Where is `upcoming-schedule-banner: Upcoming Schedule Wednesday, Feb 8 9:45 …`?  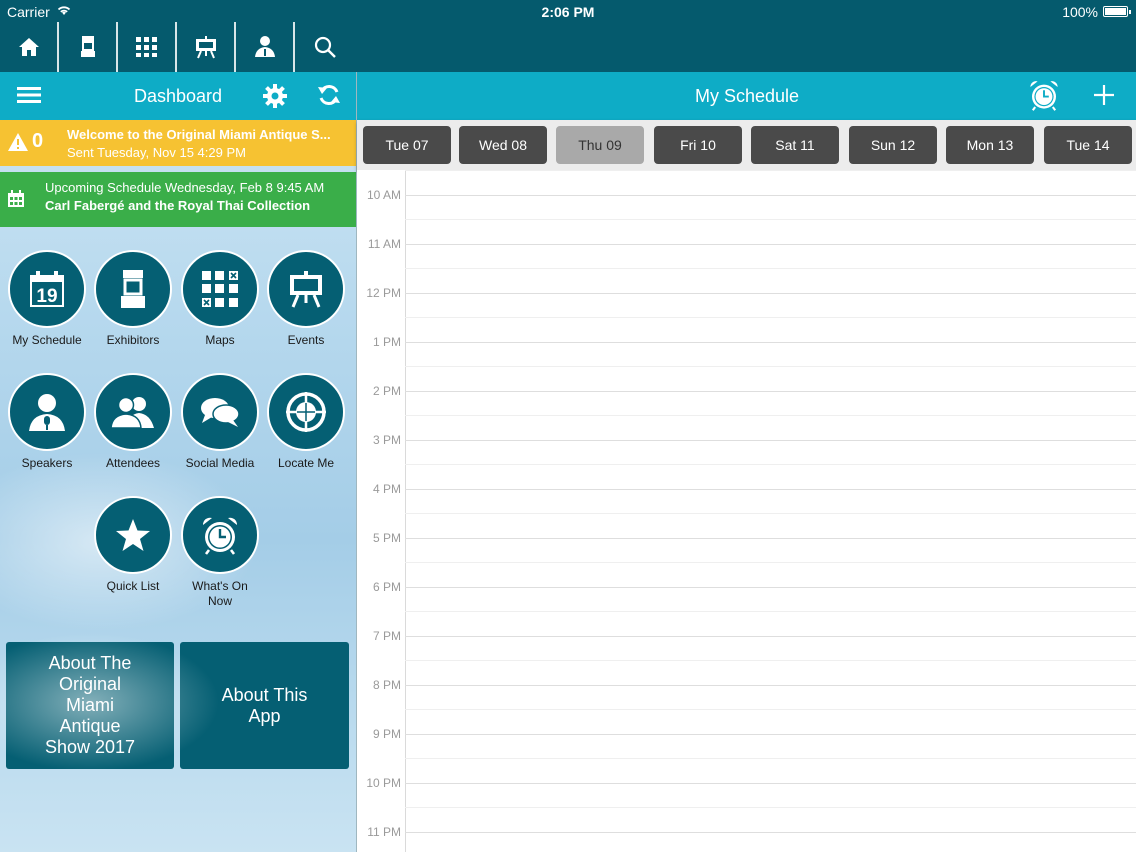
upcoming-schedule-banner: Upcoming Schedule Wednesday, Feb 8 9:45 … is located at coordinates (178, 199).